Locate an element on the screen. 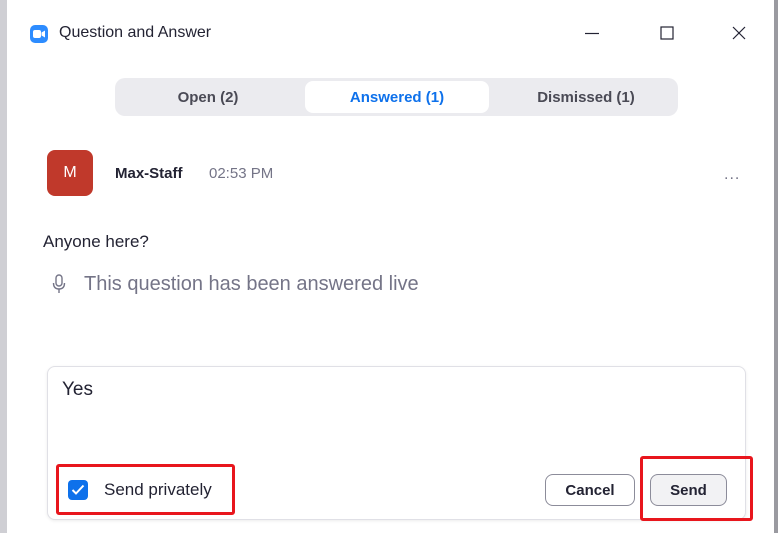 The image size is (778, 533). question-author: Max-Staff is located at coordinates (149, 173).